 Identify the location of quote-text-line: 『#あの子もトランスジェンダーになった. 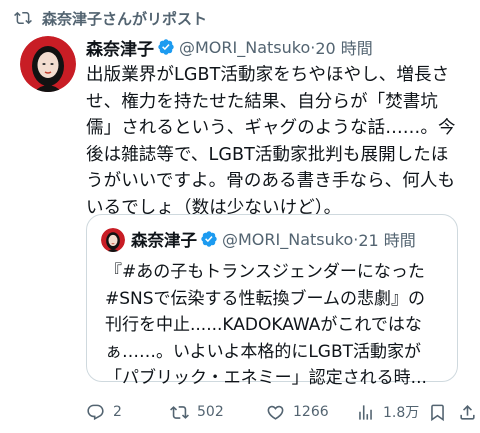
(265, 272).